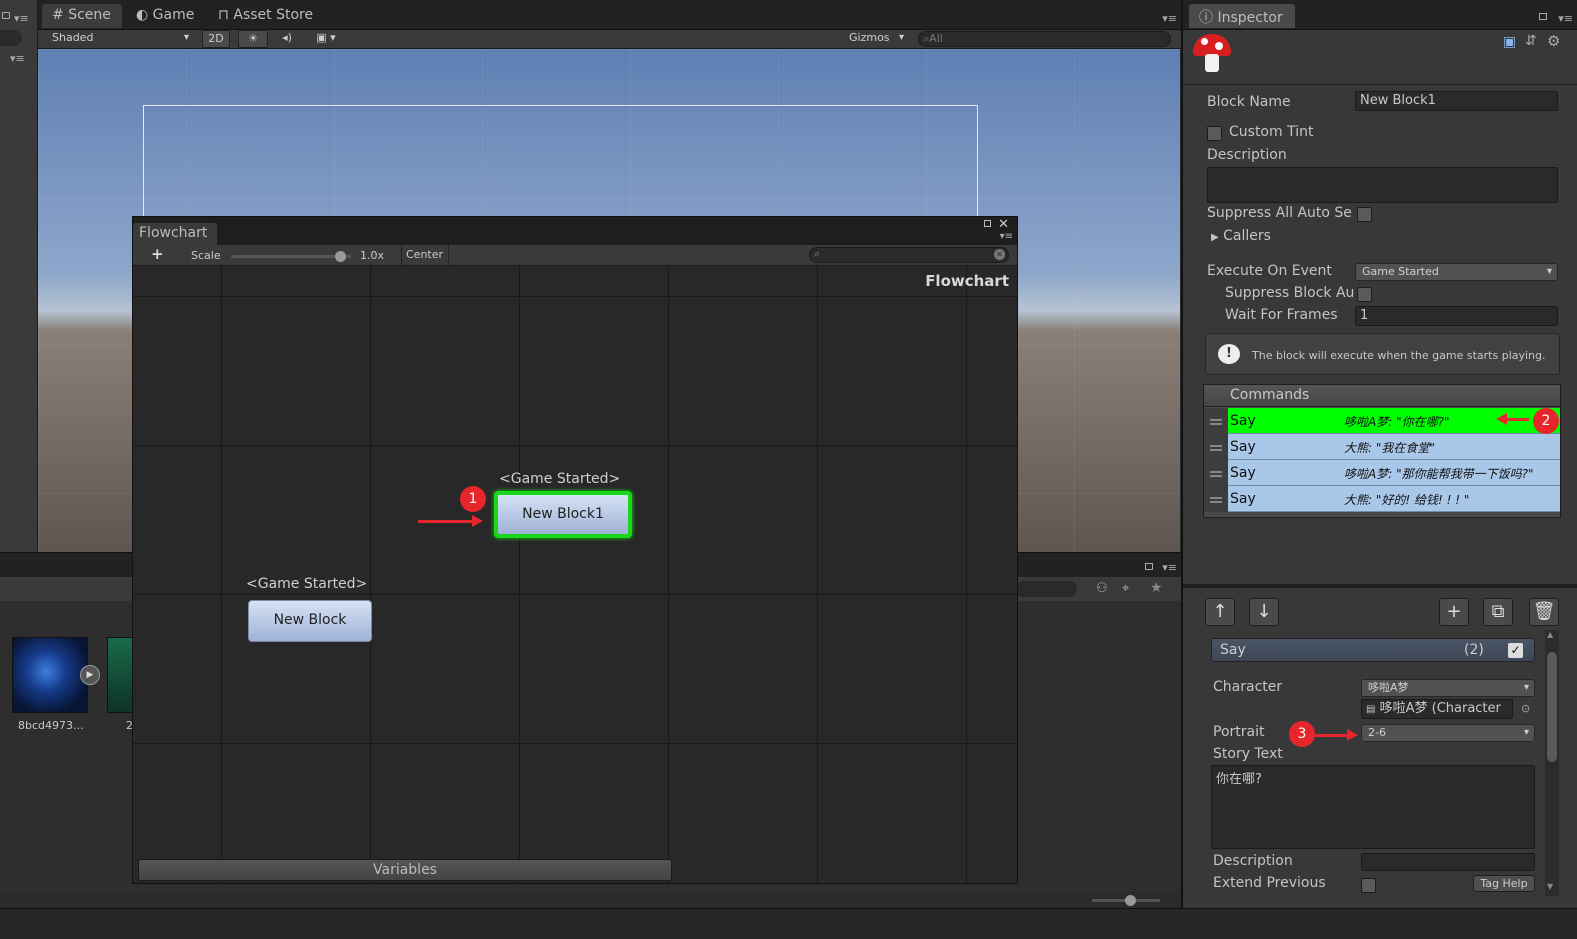 This screenshot has height=939, width=1577. What do you see at coordinates (291, 256) in the screenshot?
I see `scale-slider` at bounding box center [291, 256].